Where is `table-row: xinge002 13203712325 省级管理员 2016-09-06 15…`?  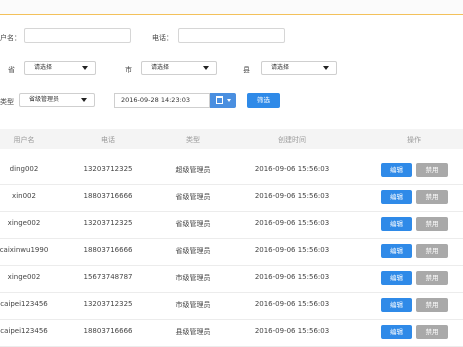 table-row: xinge002 13203712325 省级管理员 2016-09-06 15… is located at coordinates (231, 225).